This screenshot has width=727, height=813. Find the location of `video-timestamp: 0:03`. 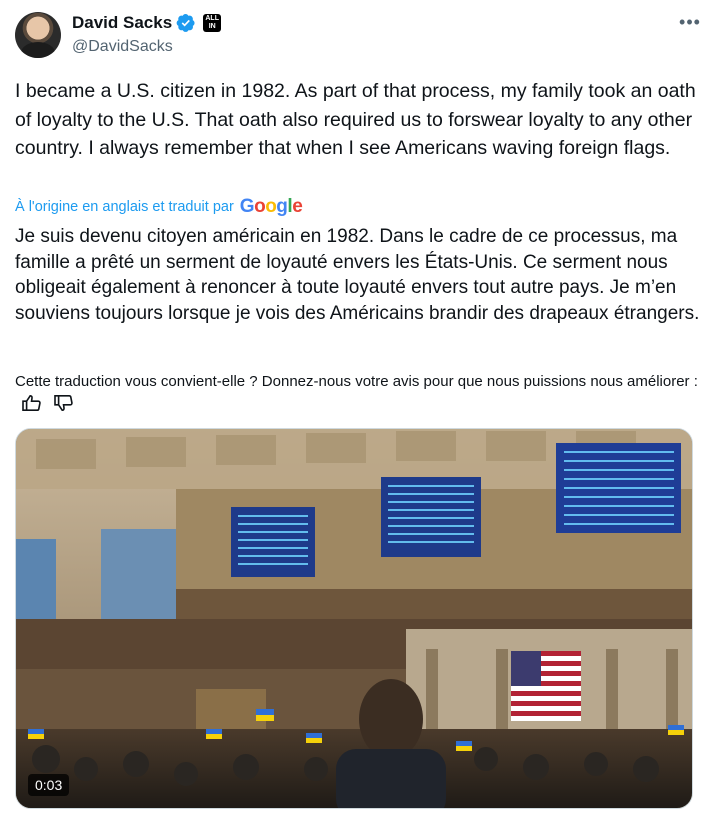

video-timestamp: 0:03 is located at coordinates (49, 785).